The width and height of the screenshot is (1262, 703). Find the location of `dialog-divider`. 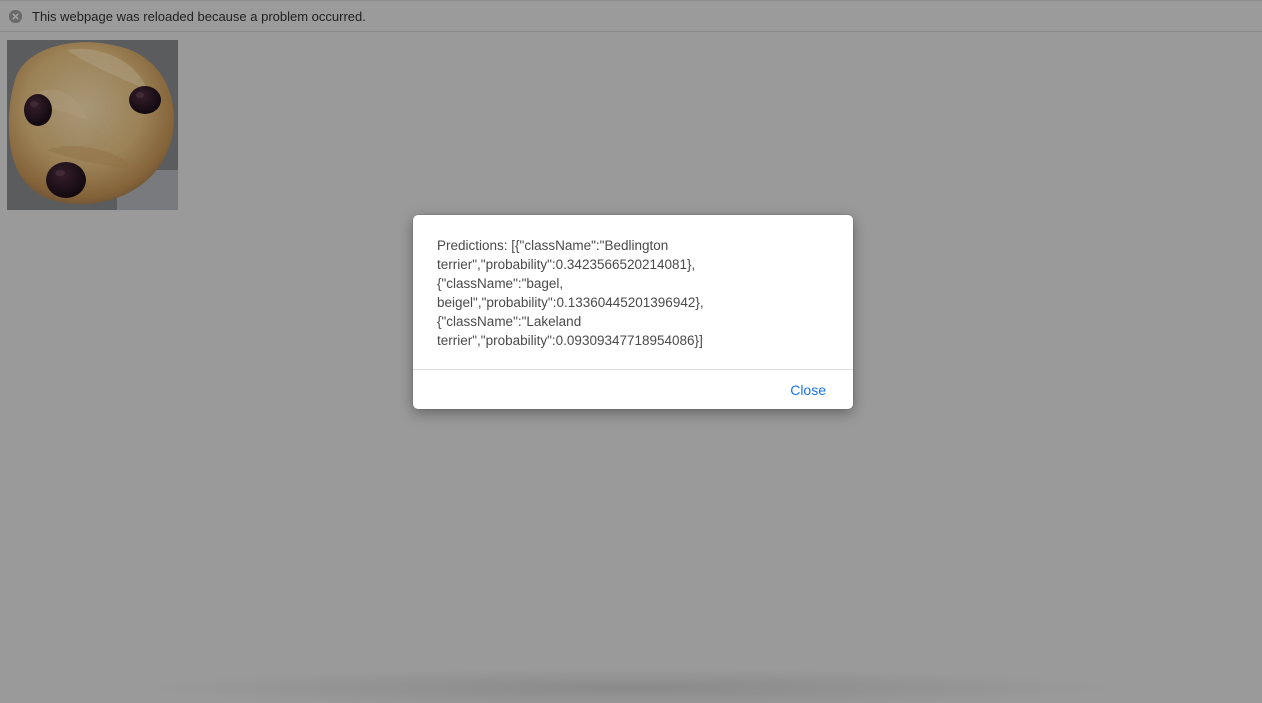

dialog-divider is located at coordinates (633, 369).